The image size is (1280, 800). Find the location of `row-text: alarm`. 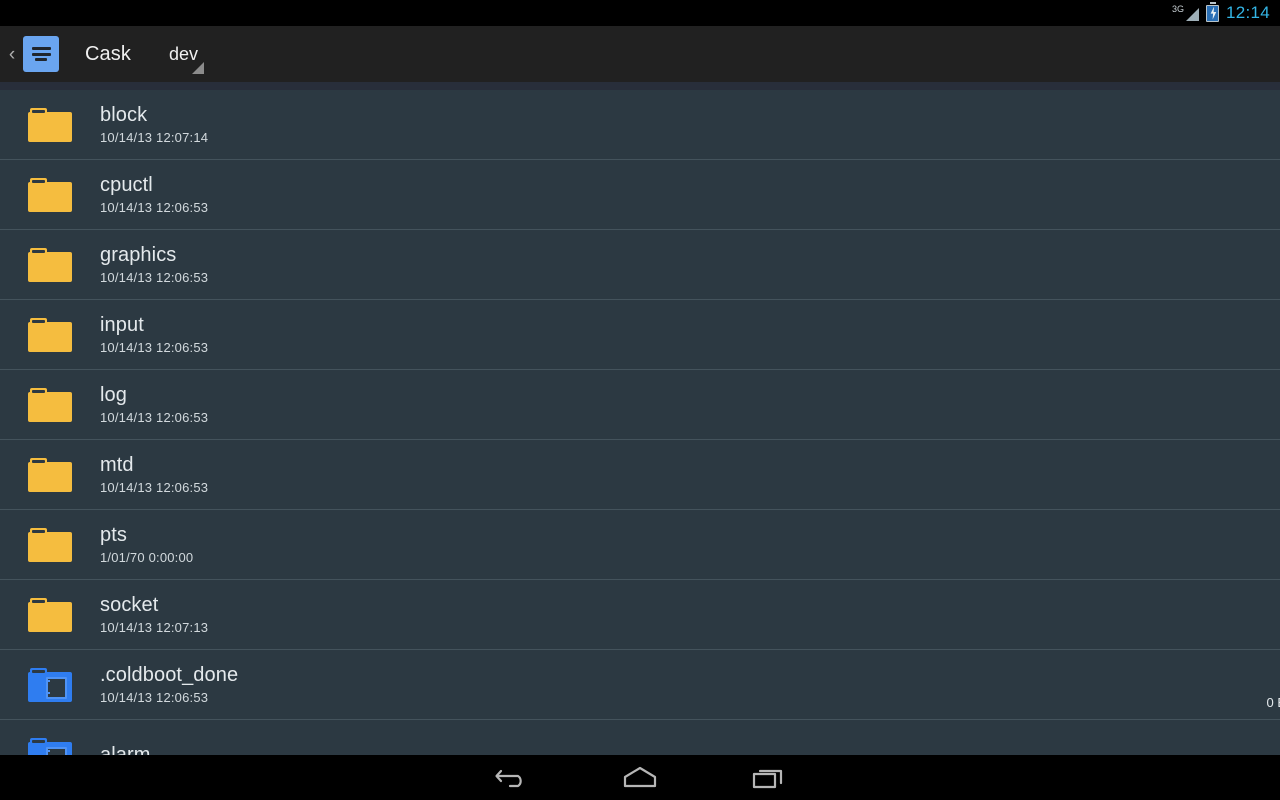

row-text: alarm is located at coordinates (690, 749).